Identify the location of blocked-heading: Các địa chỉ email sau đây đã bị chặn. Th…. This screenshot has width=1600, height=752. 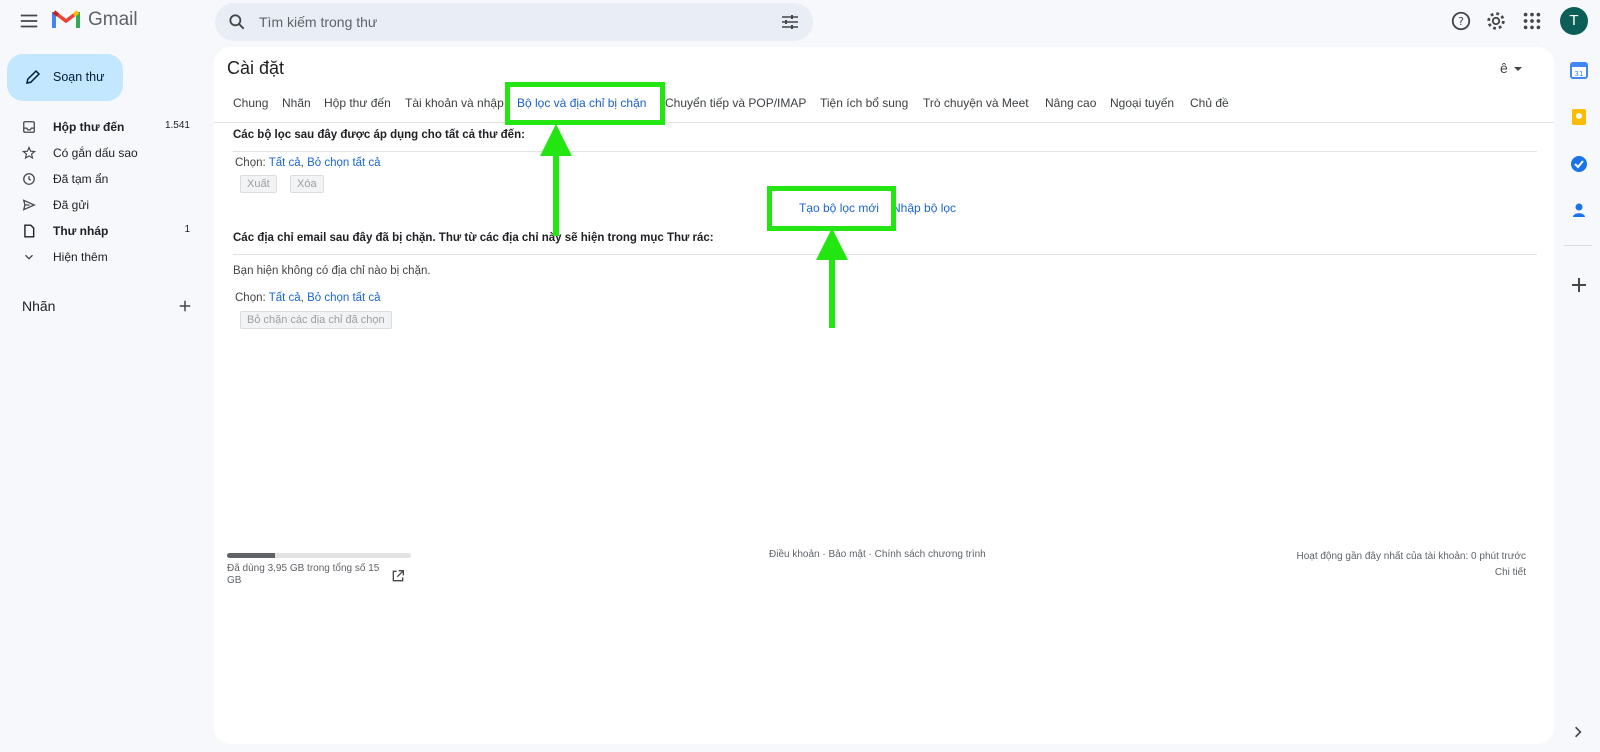
(473, 238).